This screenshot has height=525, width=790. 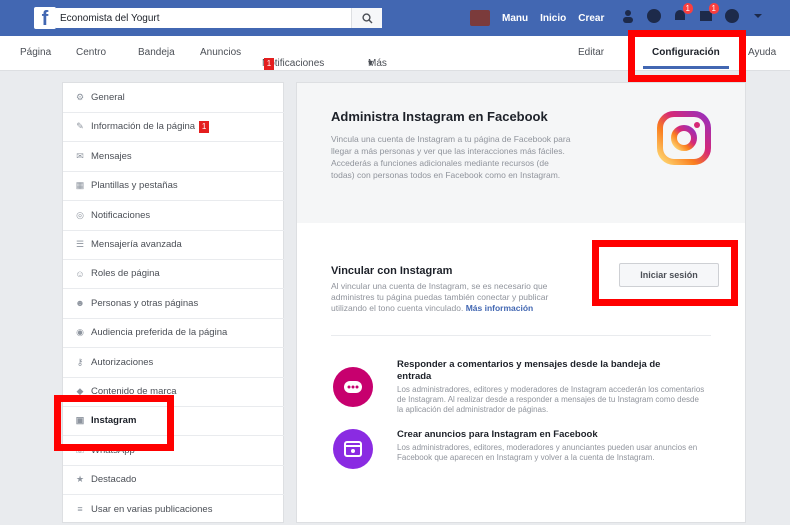 I want to click on sidebar-item-autorizaciones: ⚷ Autorizaciones, so click(x=174, y=363).